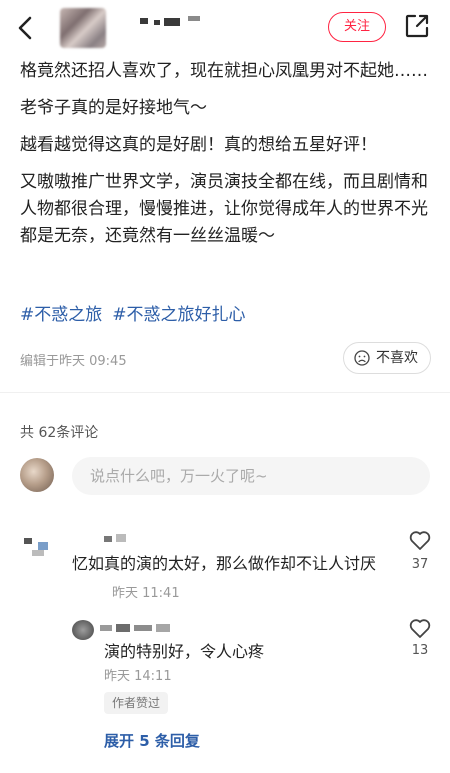  Describe the element at coordinates (184, 651) in the screenshot. I see `reply-text: 演的特别好，令人心疼` at that location.